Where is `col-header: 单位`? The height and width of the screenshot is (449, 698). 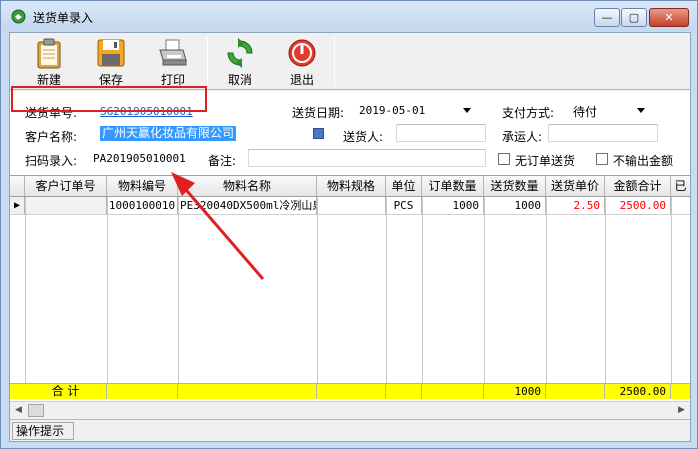
col-header: 单位 is located at coordinates (404, 186).